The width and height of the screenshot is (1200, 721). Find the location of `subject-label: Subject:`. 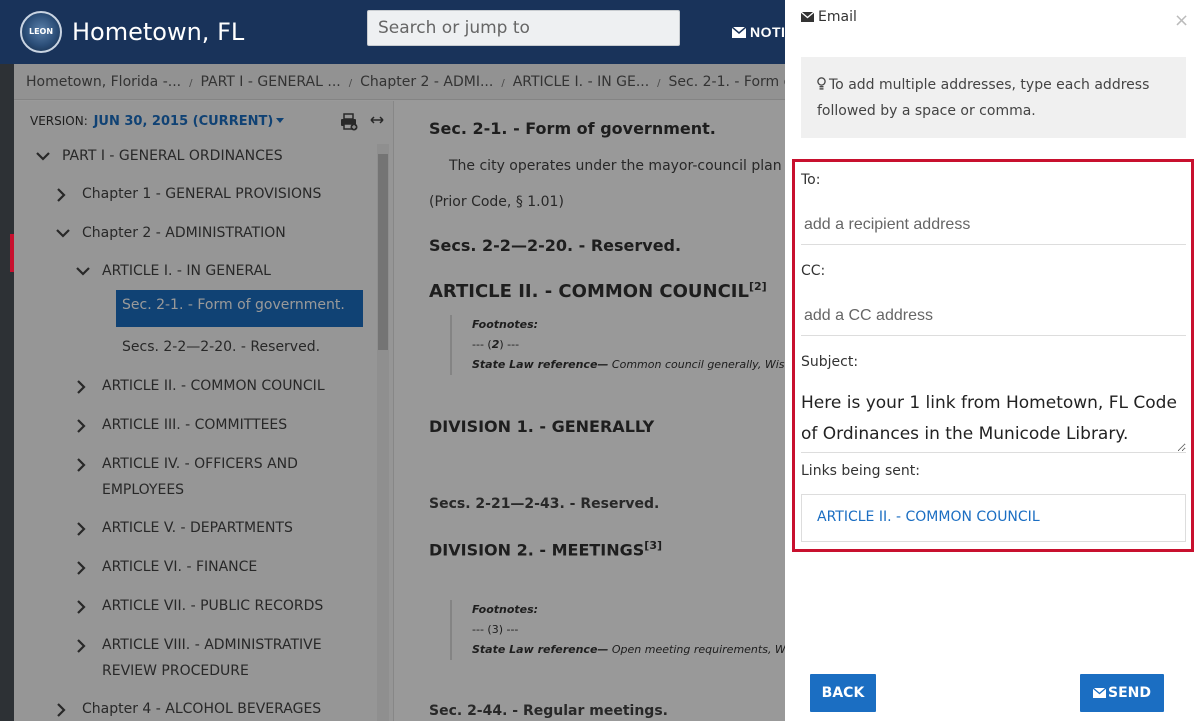

subject-label: Subject: is located at coordinates (830, 362).